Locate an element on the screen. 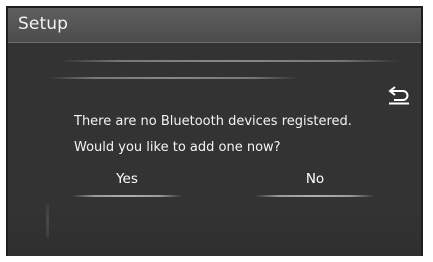 The image size is (433, 262). no-button-label: No is located at coordinates (315, 179).